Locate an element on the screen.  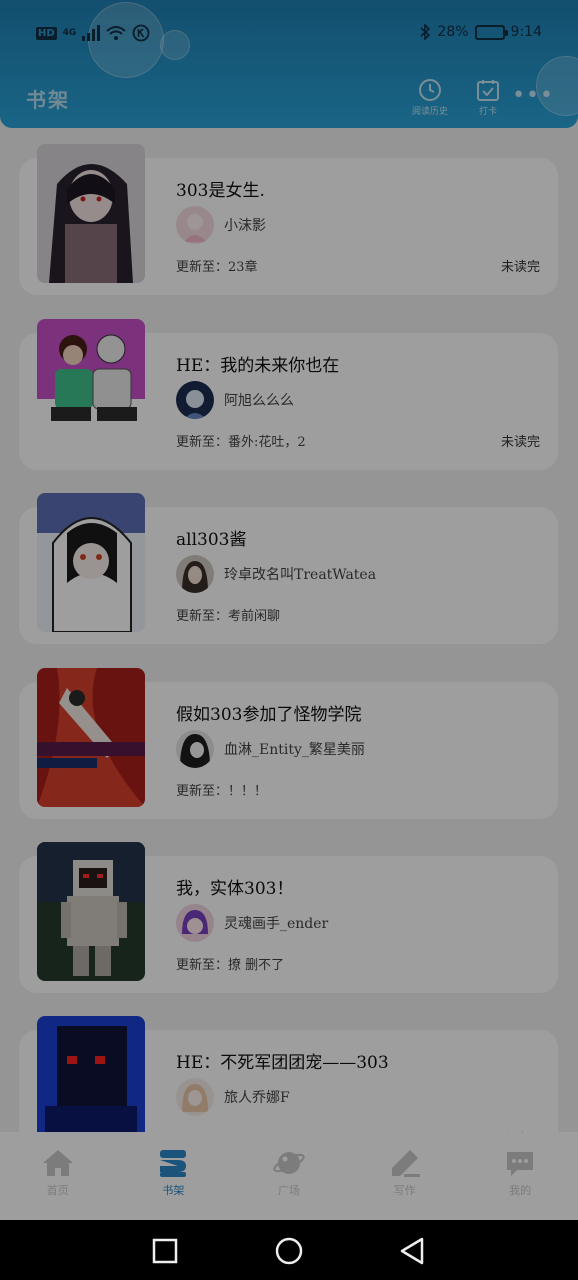
nav-square-label: 广场 is located at coordinates (288, 1190).